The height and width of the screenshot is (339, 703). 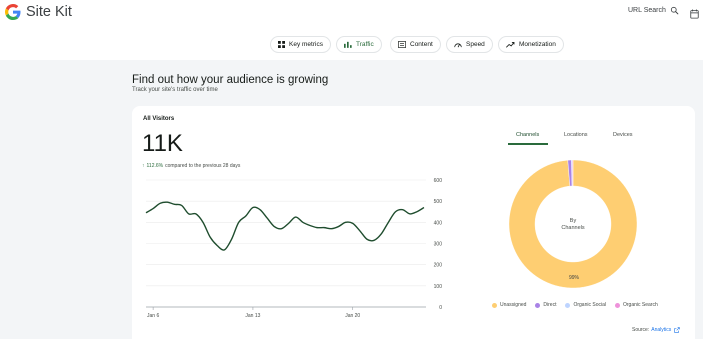 I want to click on card-title: All Visitors, so click(x=159, y=119).